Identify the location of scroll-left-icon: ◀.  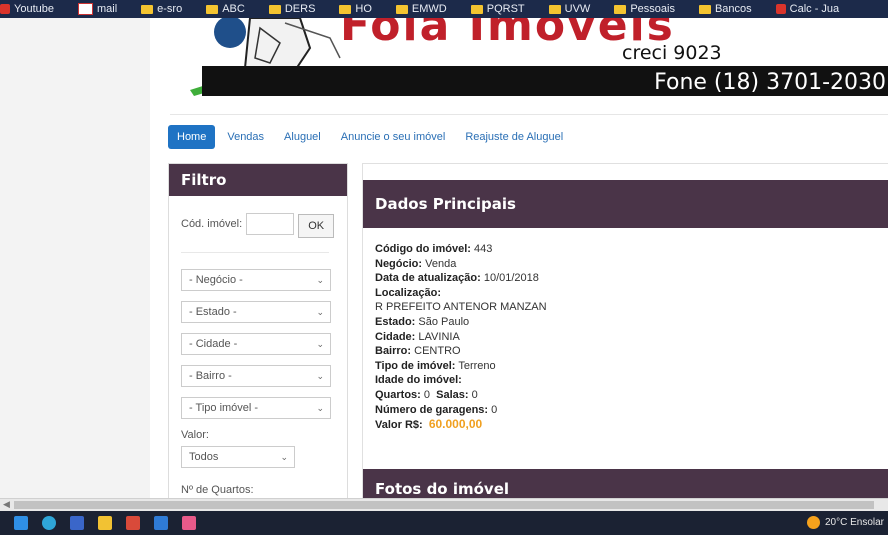
(6, 504).